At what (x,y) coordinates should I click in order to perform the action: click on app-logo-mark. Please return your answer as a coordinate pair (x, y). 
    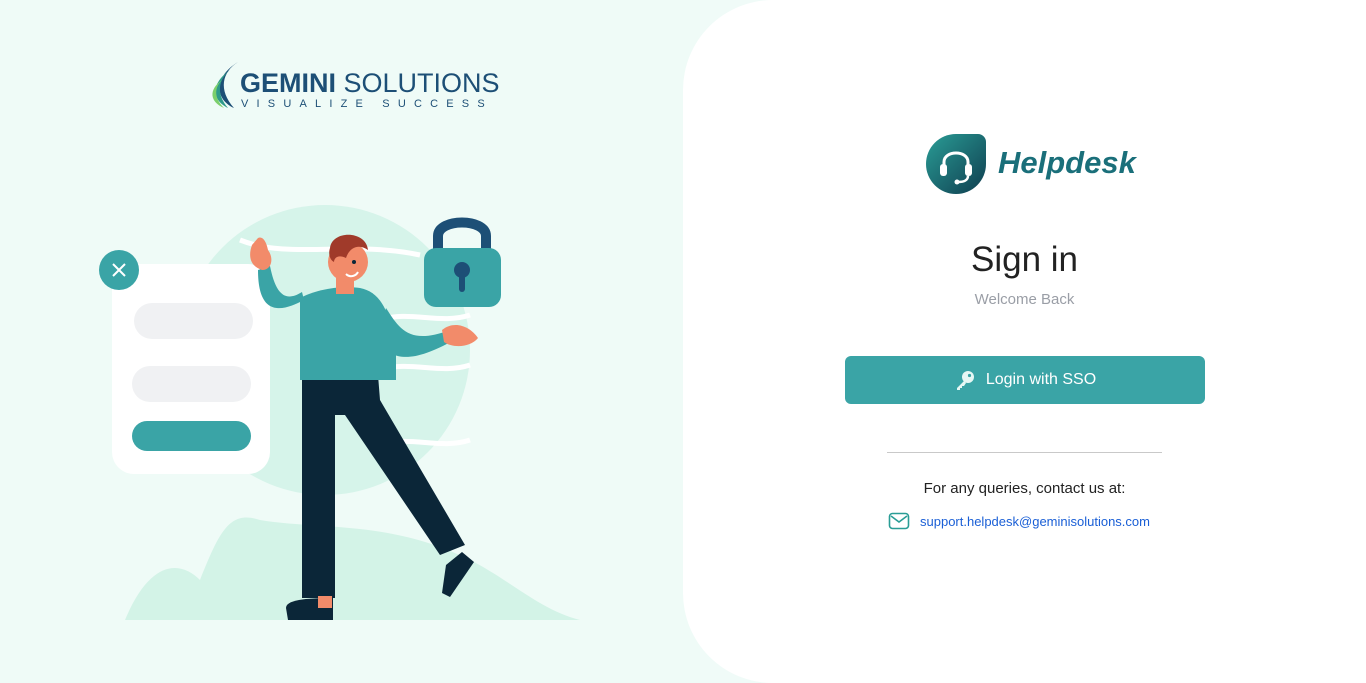
    Looking at the image, I should click on (956, 164).